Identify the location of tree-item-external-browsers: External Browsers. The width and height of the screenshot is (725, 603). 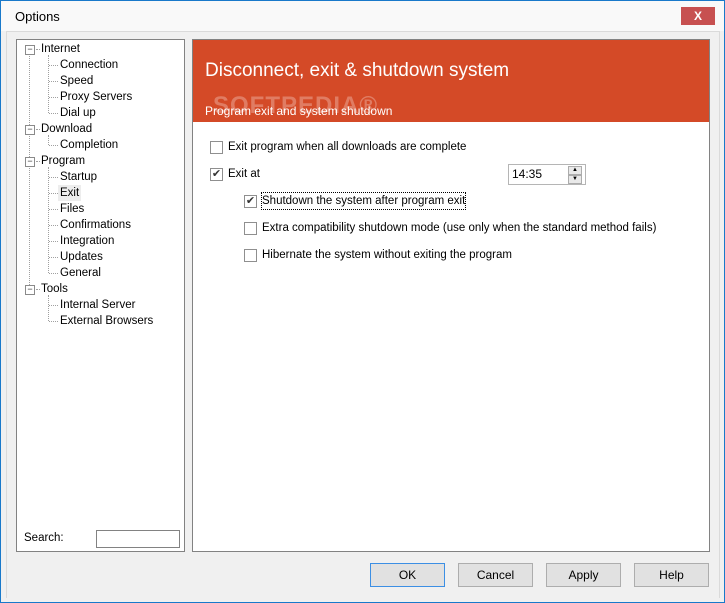
(106, 321).